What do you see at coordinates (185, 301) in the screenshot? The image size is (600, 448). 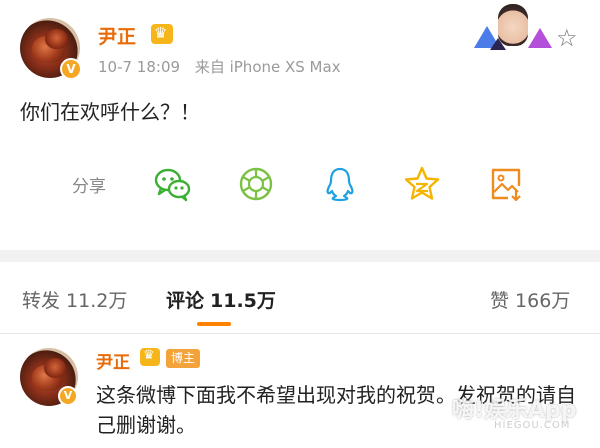 I see `tab-comment-label: 评论` at bounding box center [185, 301].